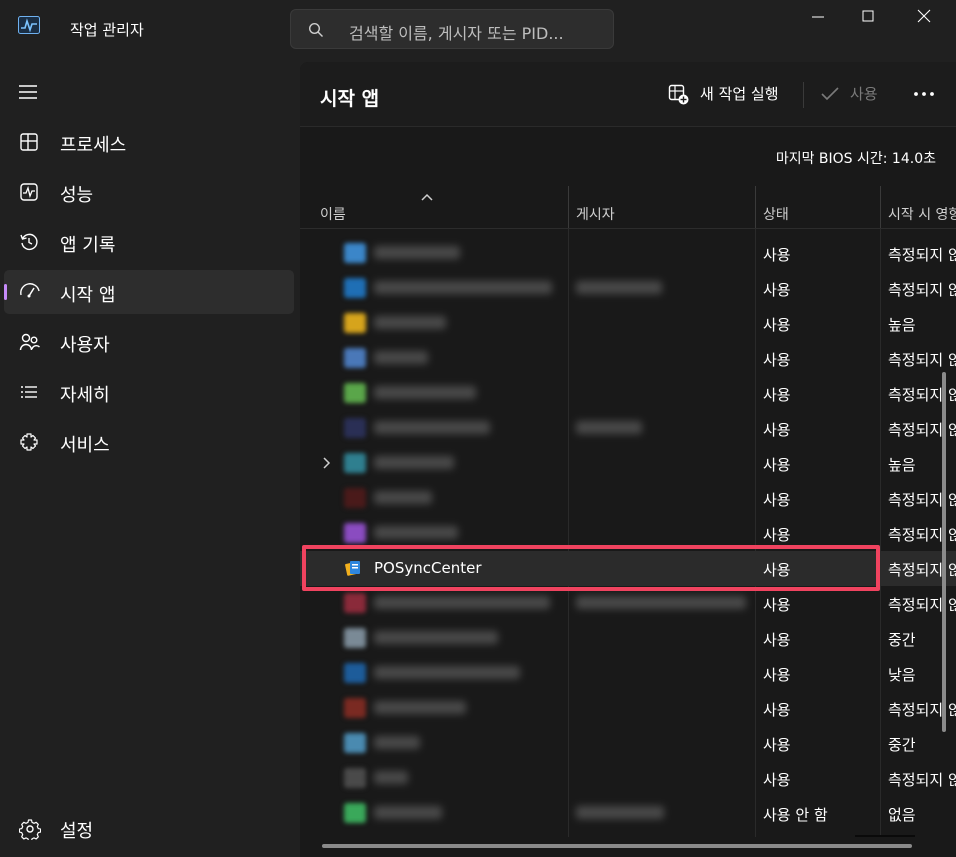 This screenshot has height=857, width=956. Describe the element at coordinates (803, 95) in the screenshot. I see `command-separator` at that location.